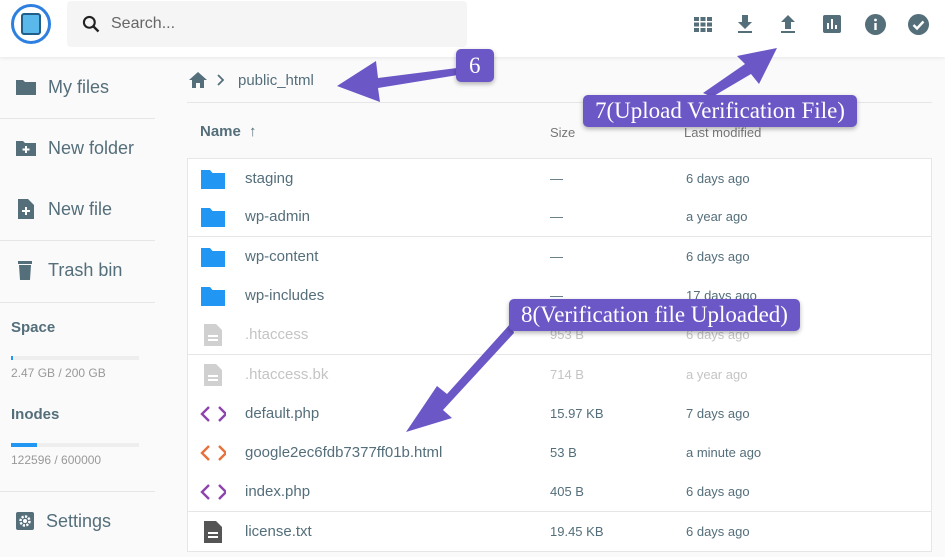 Image resolution: width=945 pixels, height=557 pixels. What do you see at coordinates (75, 358) in the screenshot?
I see `space-progress-bar` at bounding box center [75, 358].